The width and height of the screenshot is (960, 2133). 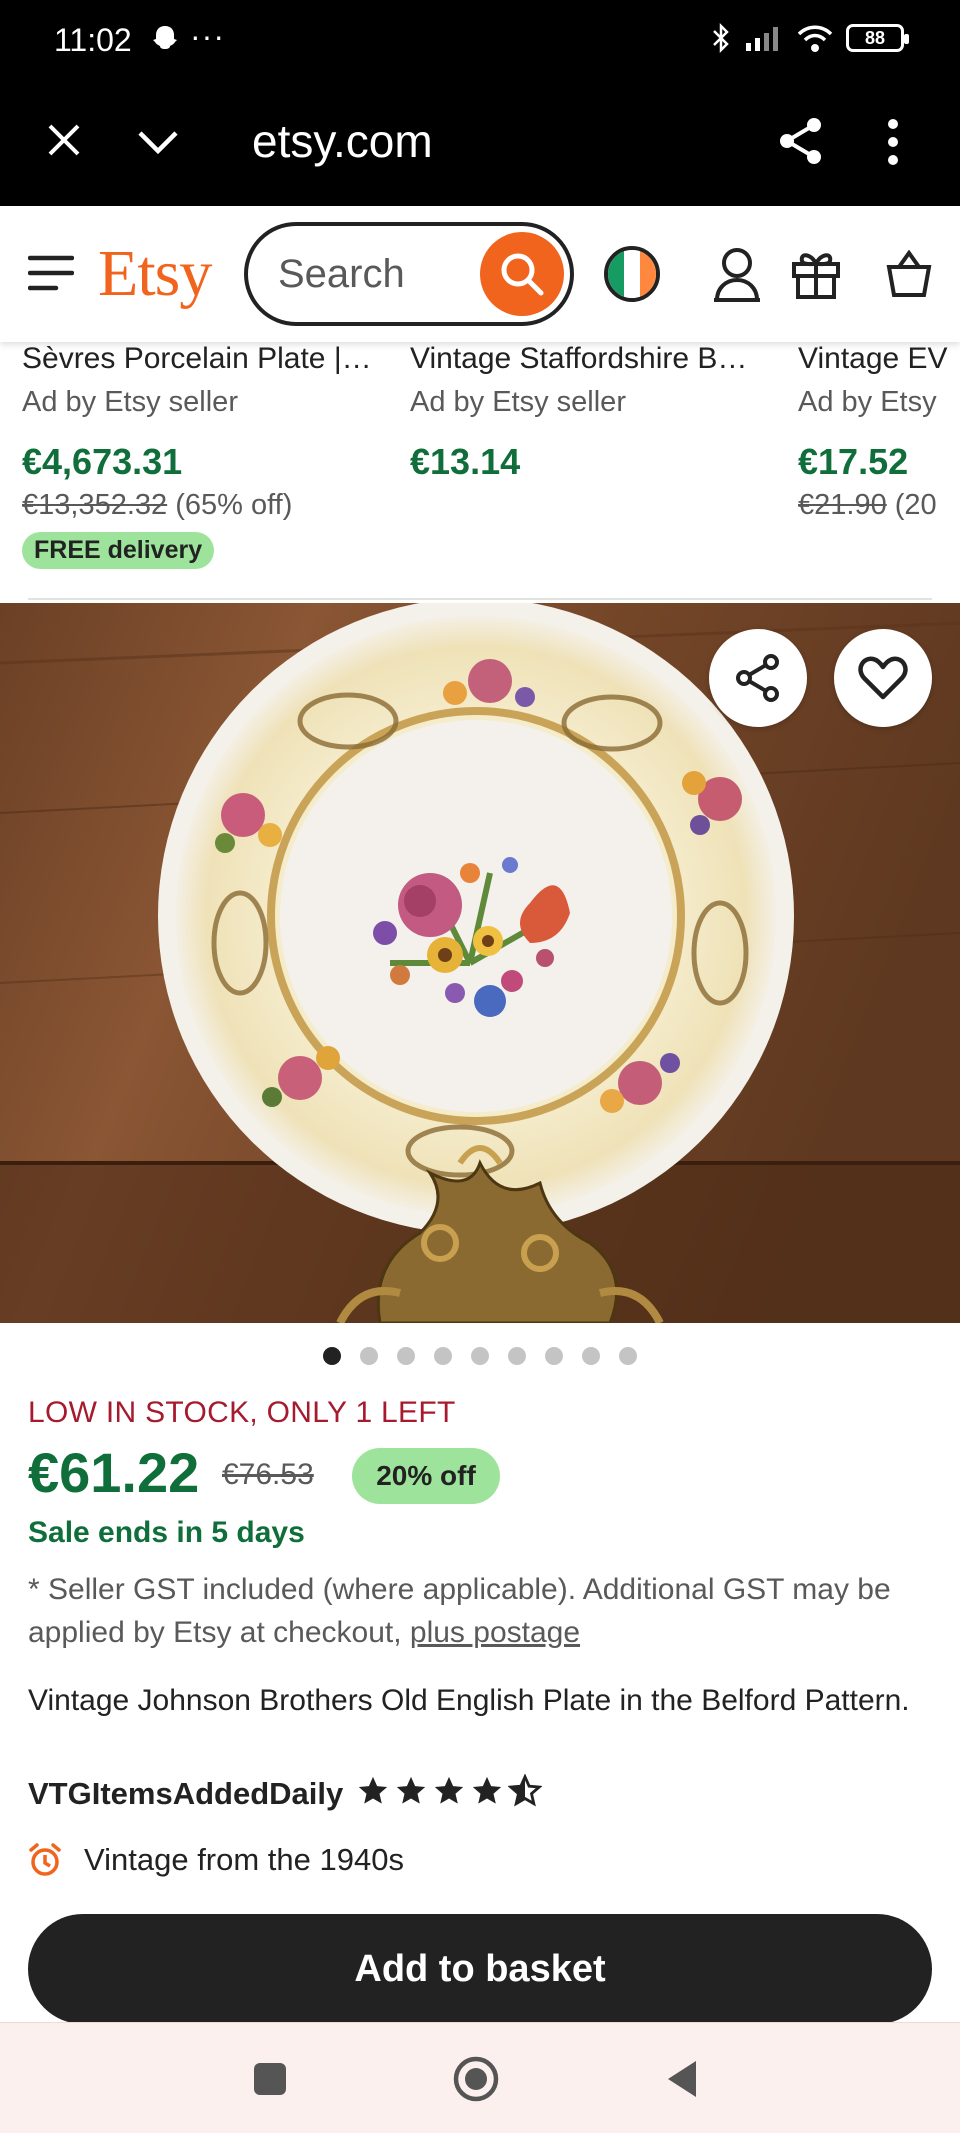 I want to click on basket-icon, so click(x=909, y=274).